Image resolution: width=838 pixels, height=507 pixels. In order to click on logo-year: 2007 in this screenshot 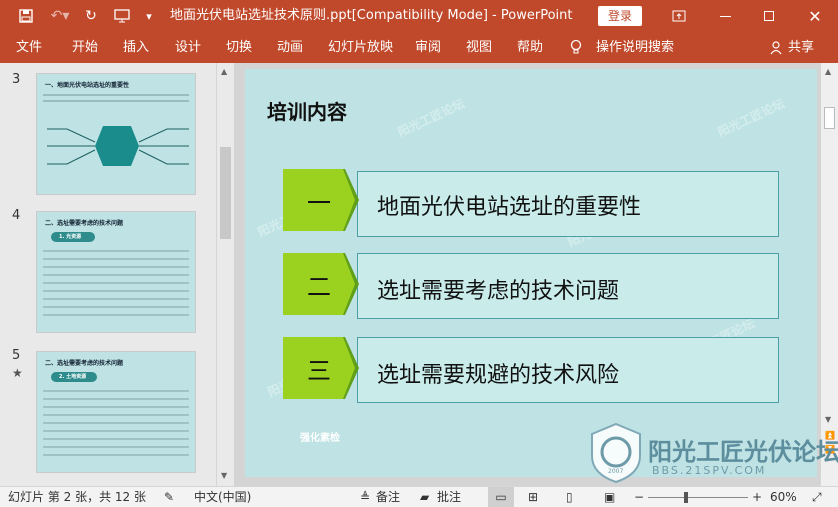, I will do `click(616, 471)`.